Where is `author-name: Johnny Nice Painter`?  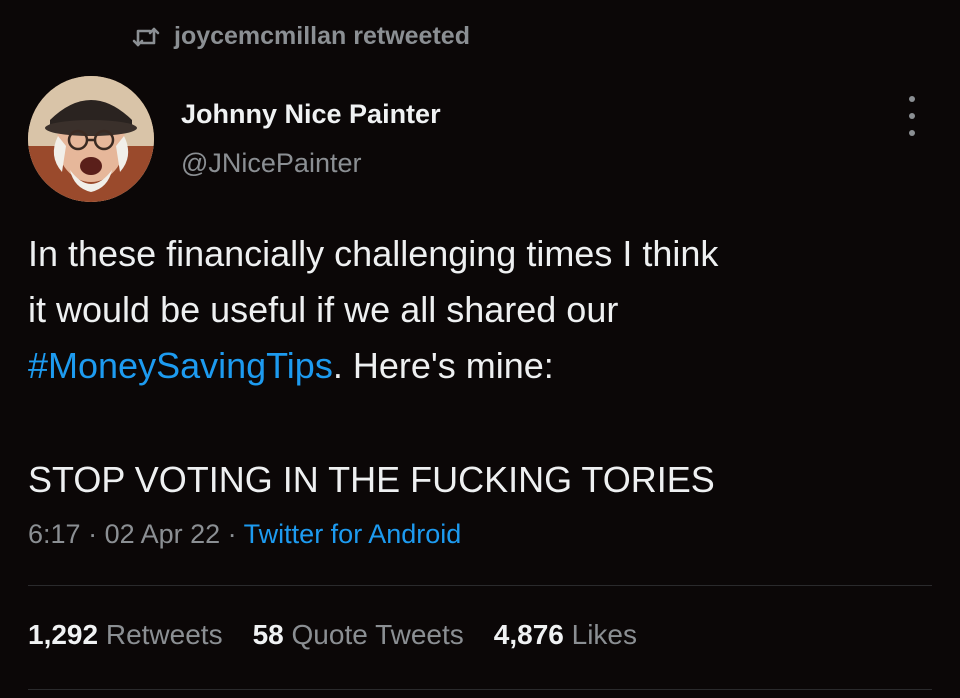
author-name: Johnny Nice Painter is located at coordinates (311, 114).